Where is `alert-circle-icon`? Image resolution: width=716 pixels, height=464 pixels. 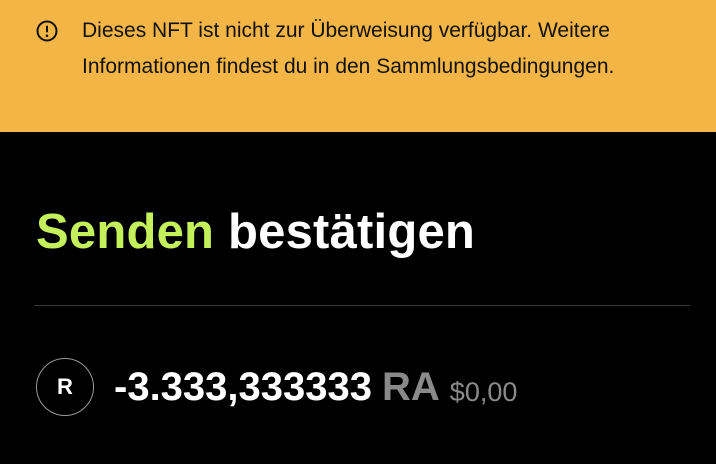 alert-circle-icon is located at coordinates (47, 31).